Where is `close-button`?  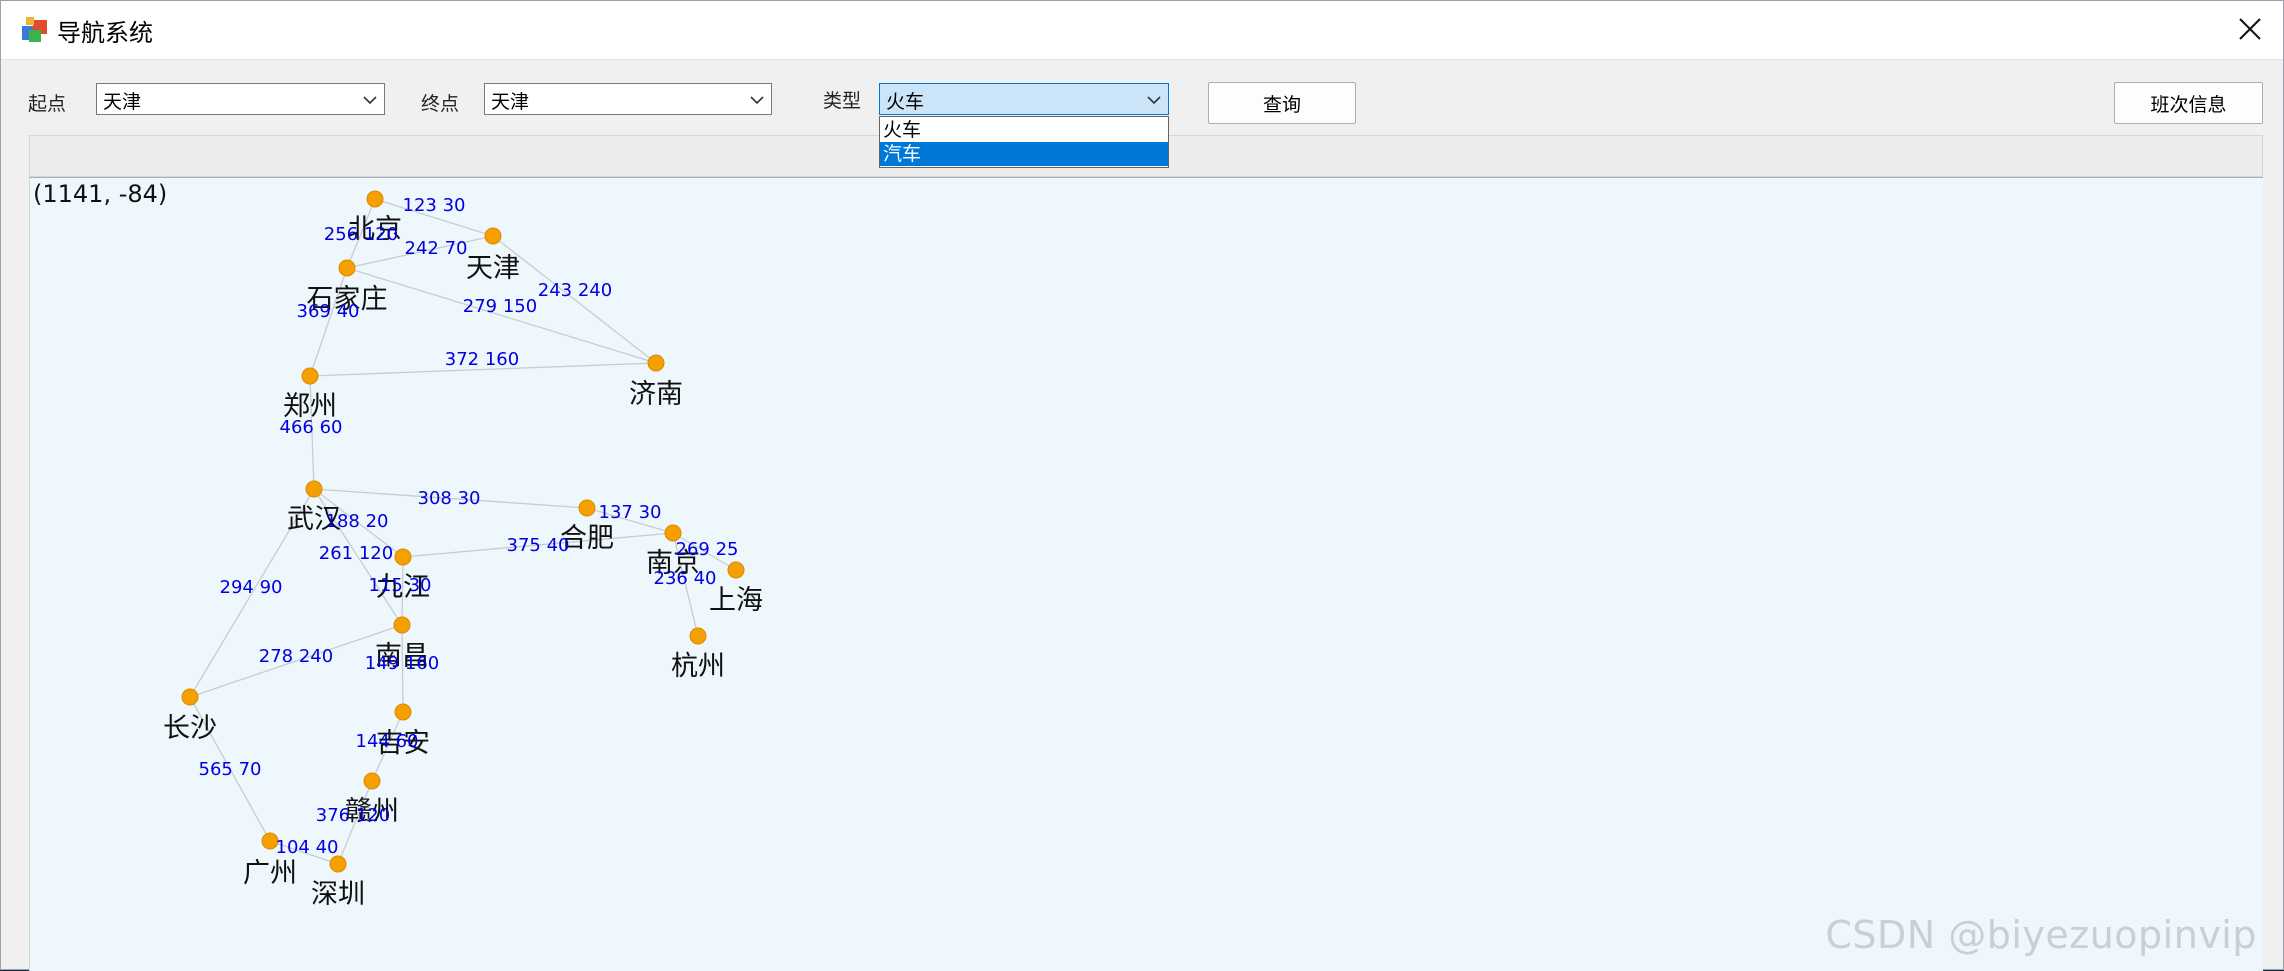
close-button is located at coordinates (2250, 29).